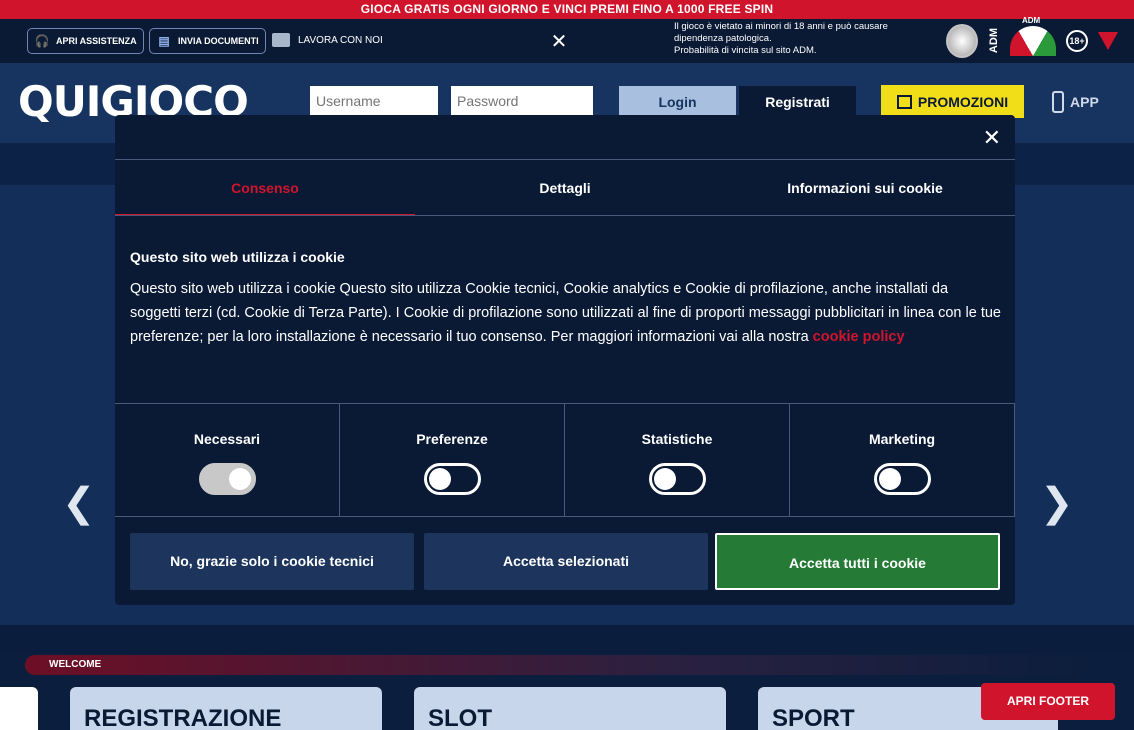 The height and width of the screenshot is (730, 1134). I want to click on statistics-toggle, so click(677, 479).